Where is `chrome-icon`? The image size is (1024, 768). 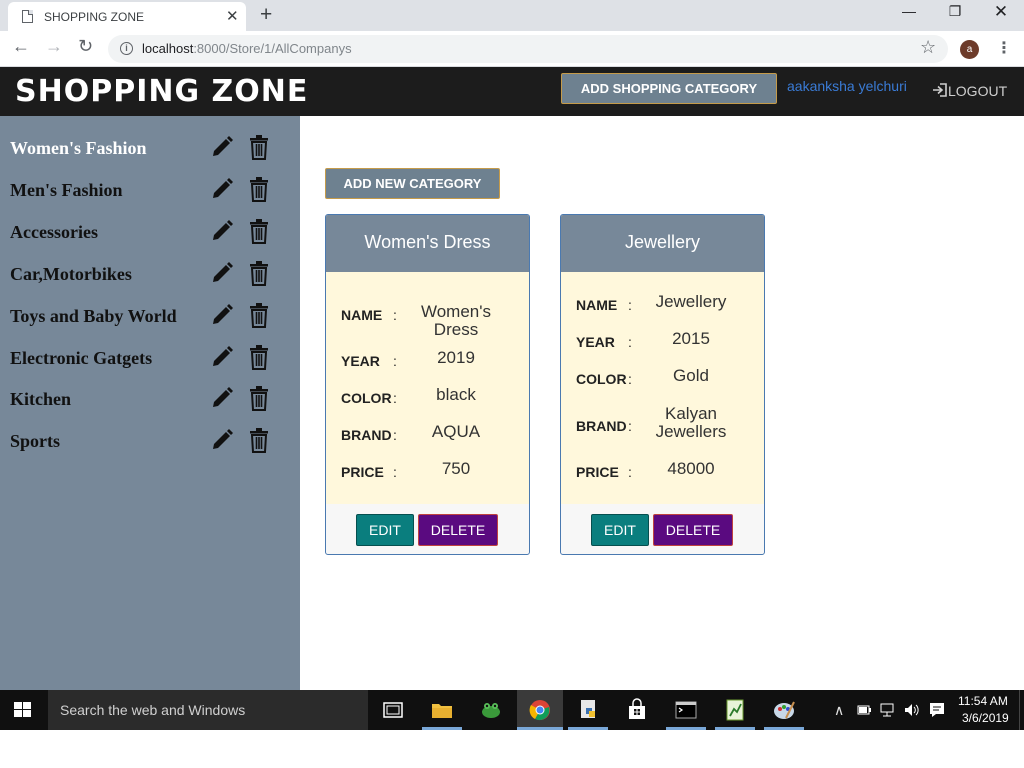 chrome-icon is located at coordinates (540, 710).